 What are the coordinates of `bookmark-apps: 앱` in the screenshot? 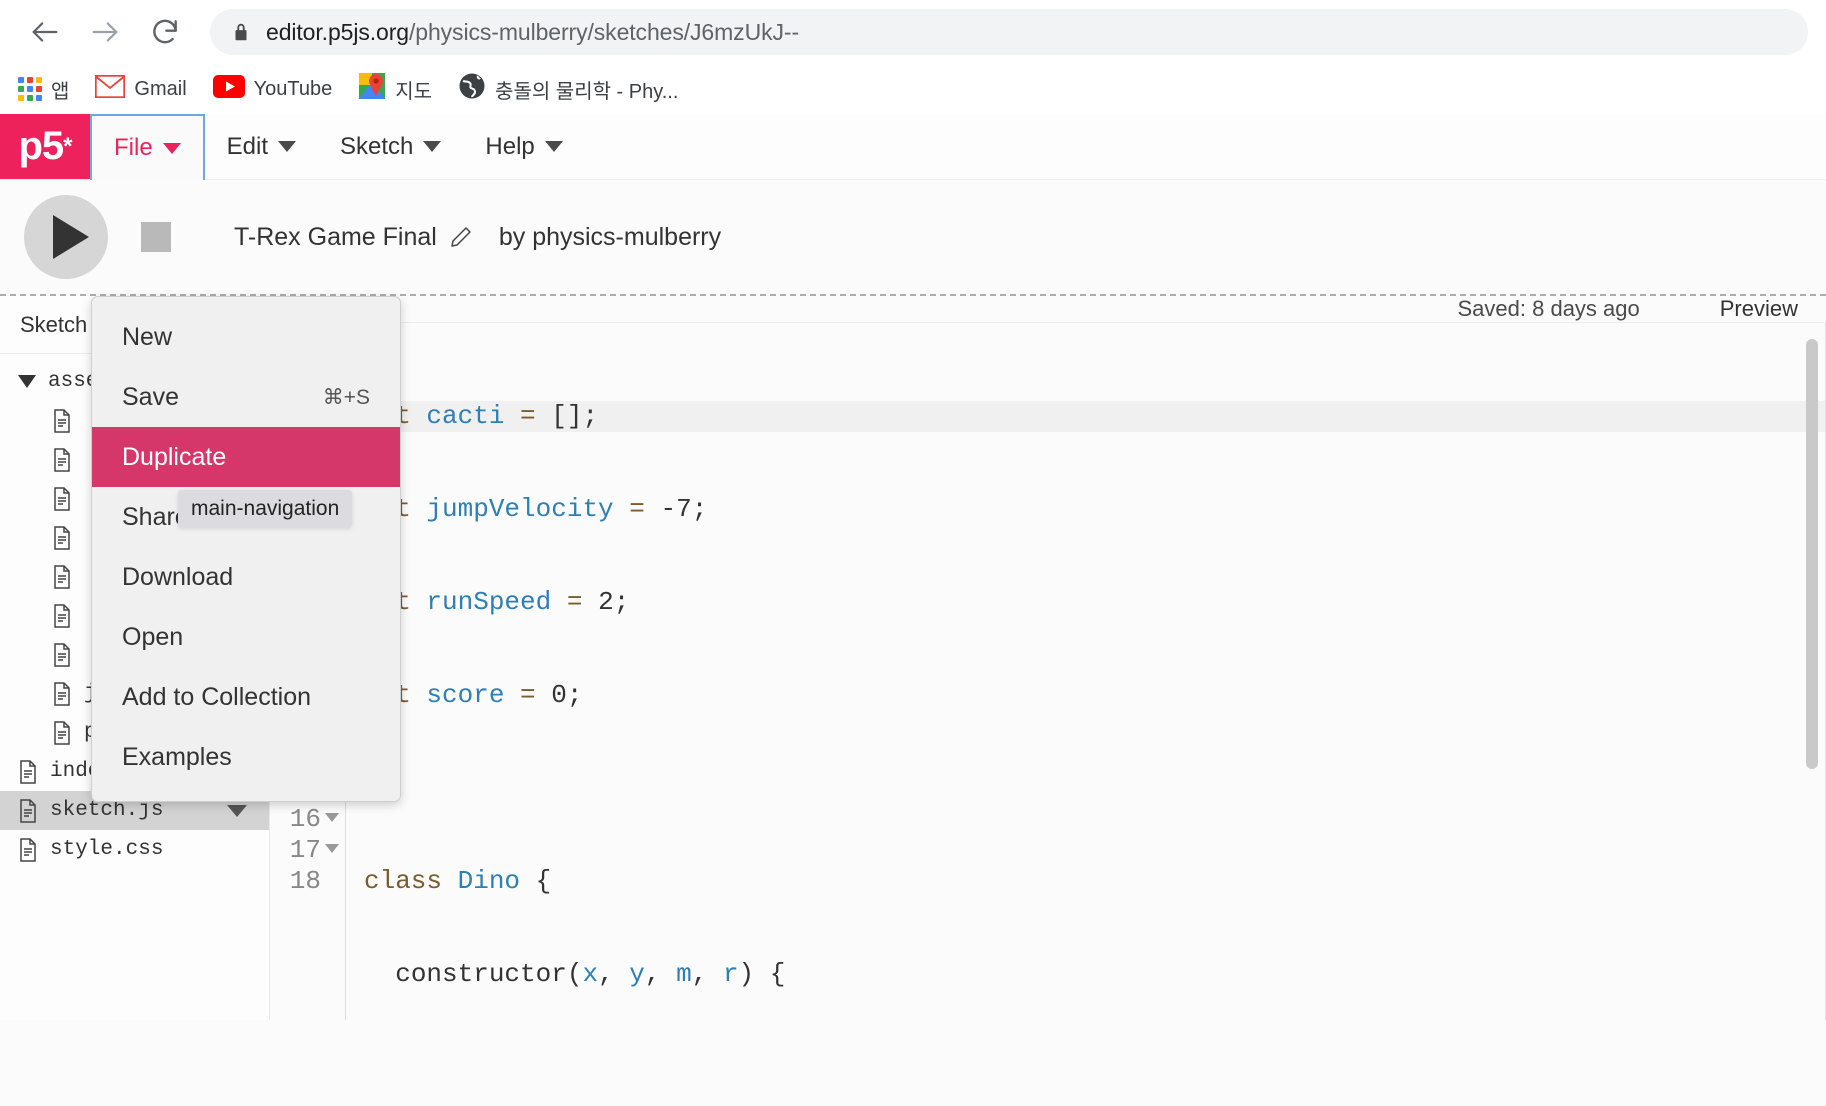 It's located at (43, 89).